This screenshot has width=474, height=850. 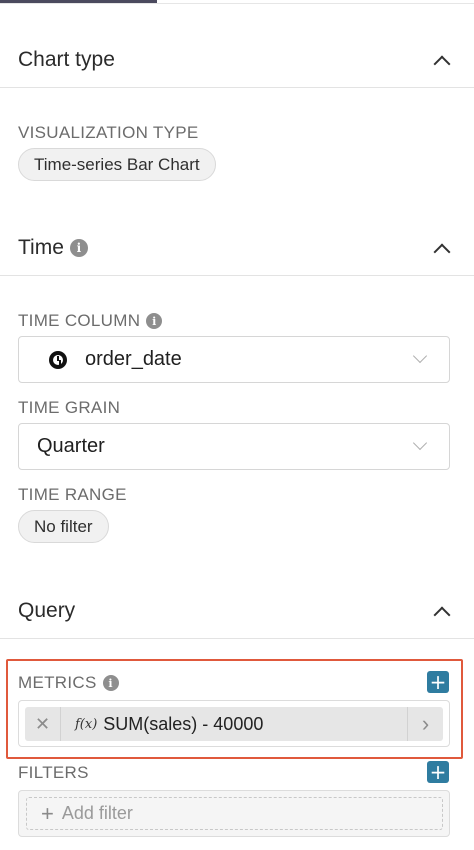 What do you see at coordinates (234, 359) in the screenshot?
I see `time-column-select: order_date` at bounding box center [234, 359].